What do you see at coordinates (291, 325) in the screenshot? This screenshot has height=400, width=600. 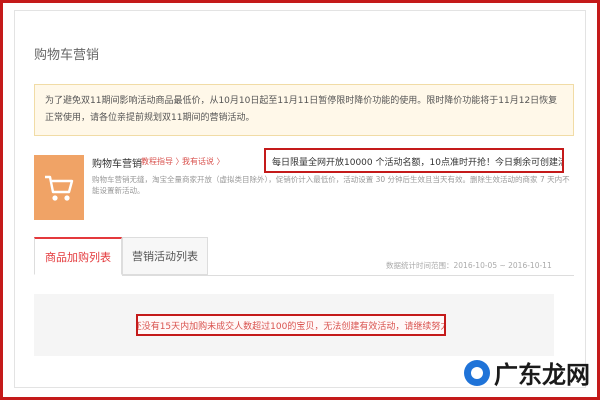 I see `empty-state-message: 您还没有15天内加购未成交人数超过100的宝贝，无法创建有效活动，请继续努力！` at bounding box center [291, 325].